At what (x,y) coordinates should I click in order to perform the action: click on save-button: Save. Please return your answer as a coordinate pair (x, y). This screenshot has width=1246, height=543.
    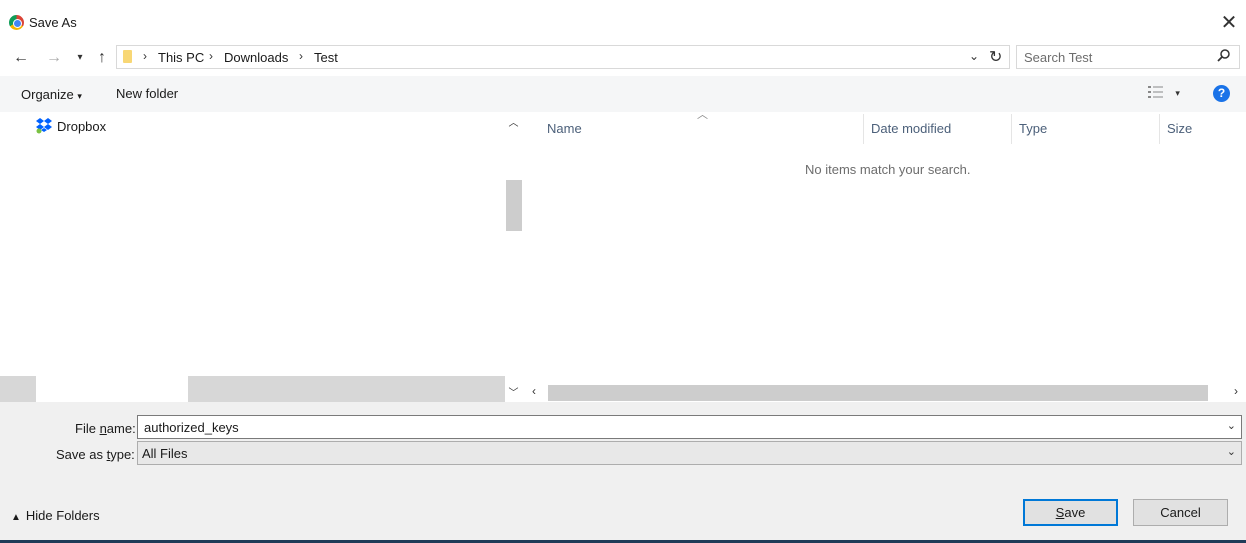
    Looking at the image, I should click on (1070, 512).